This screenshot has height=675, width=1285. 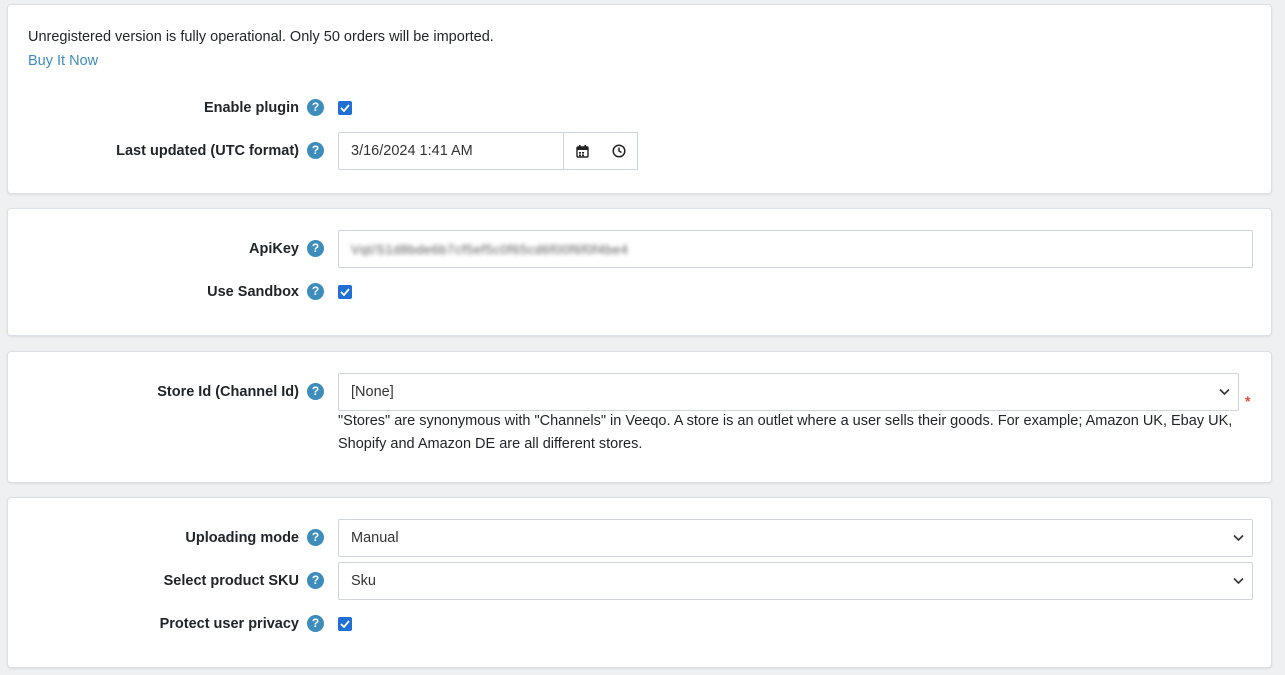 I want to click on store-id-value: [None], so click(x=372, y=392).